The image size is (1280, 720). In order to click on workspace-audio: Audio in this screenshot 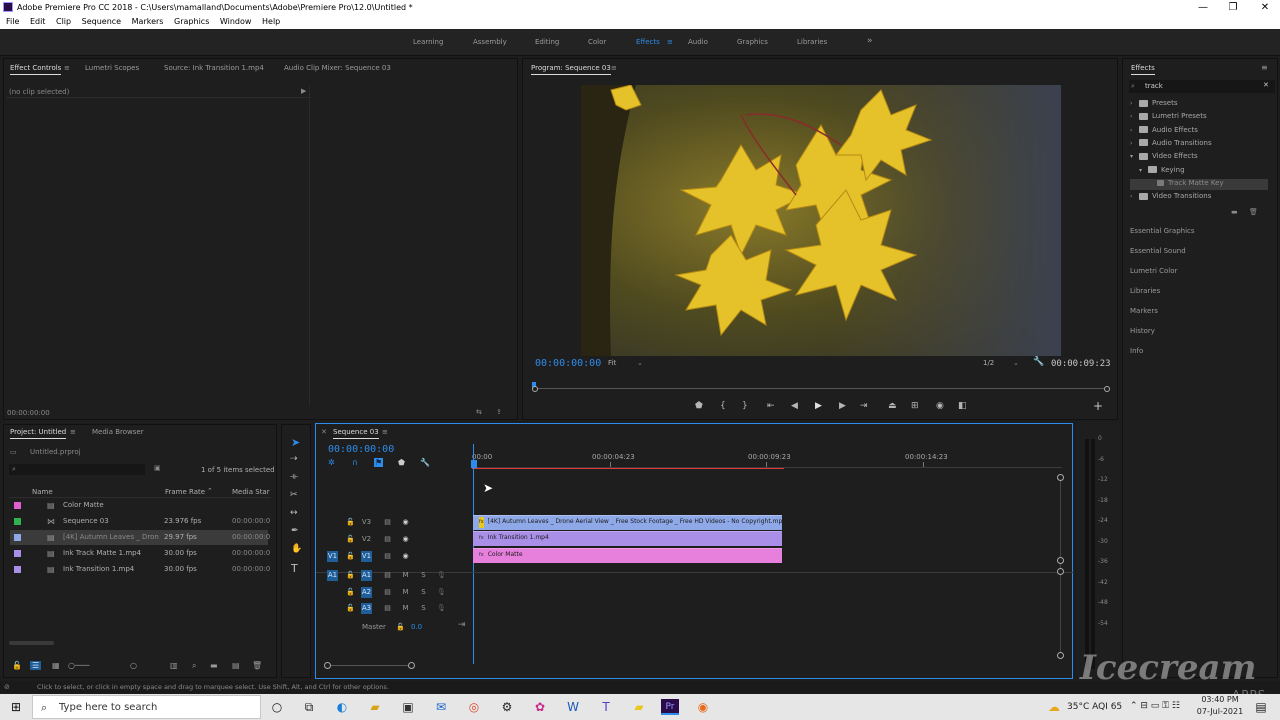, I will do `click(698, 42)`.